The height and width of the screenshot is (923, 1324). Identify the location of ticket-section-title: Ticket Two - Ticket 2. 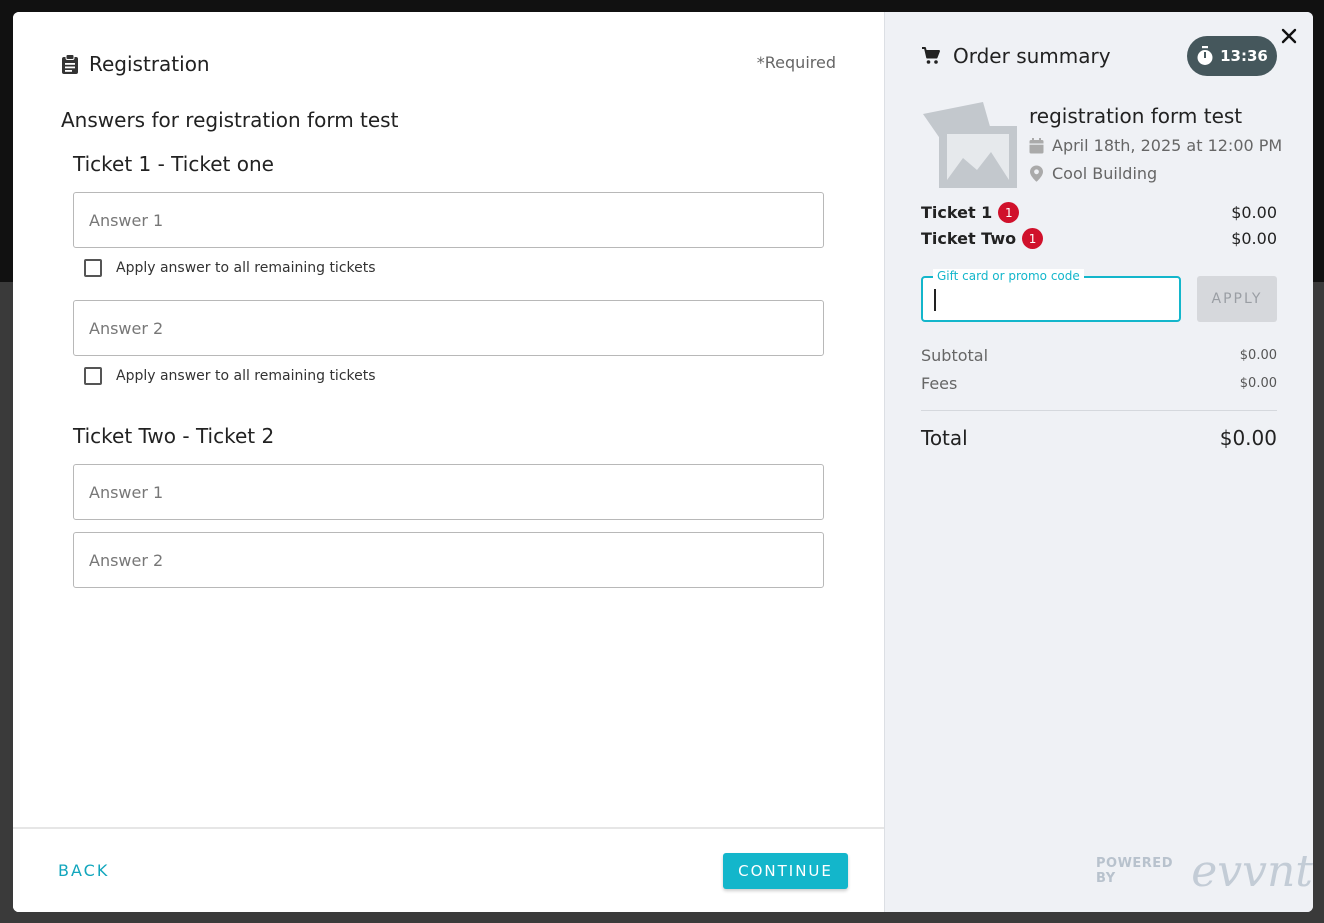
(174, 436).